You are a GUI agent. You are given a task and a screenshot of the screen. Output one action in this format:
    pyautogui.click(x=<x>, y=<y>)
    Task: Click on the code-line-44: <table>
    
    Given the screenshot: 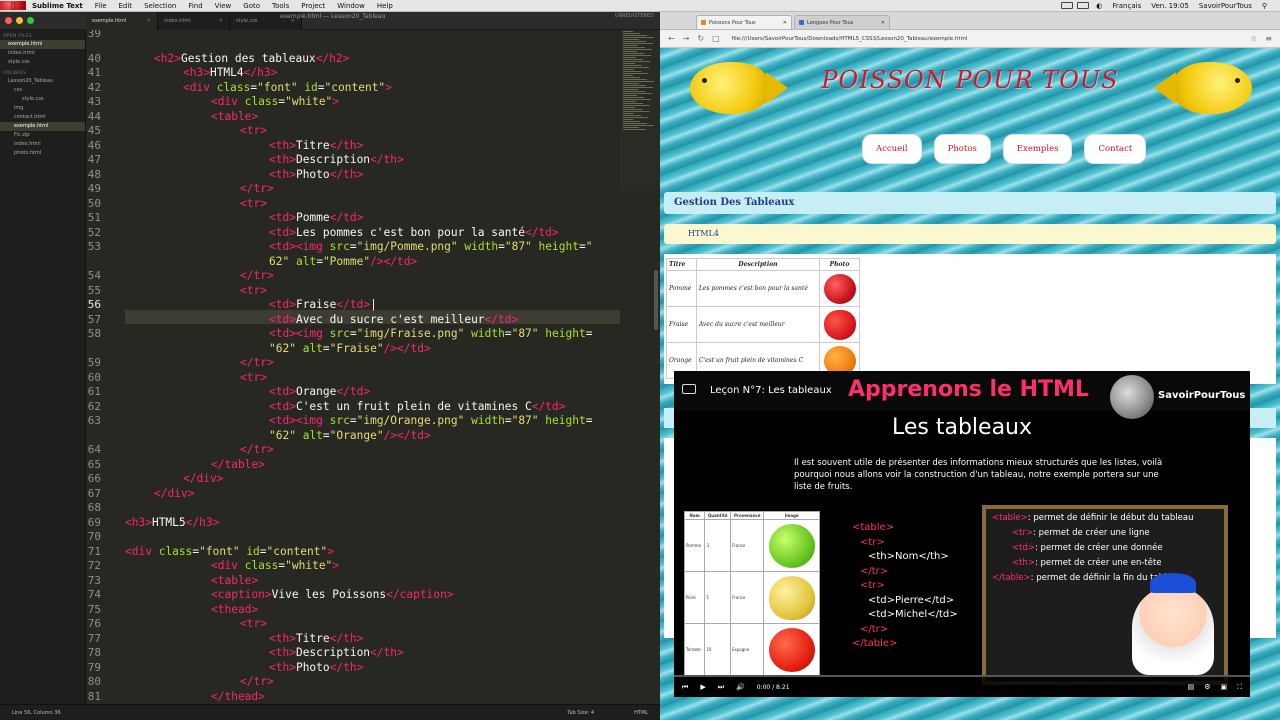 What is the action you would take?
    pyautogui.click(x=235, y=116)
    